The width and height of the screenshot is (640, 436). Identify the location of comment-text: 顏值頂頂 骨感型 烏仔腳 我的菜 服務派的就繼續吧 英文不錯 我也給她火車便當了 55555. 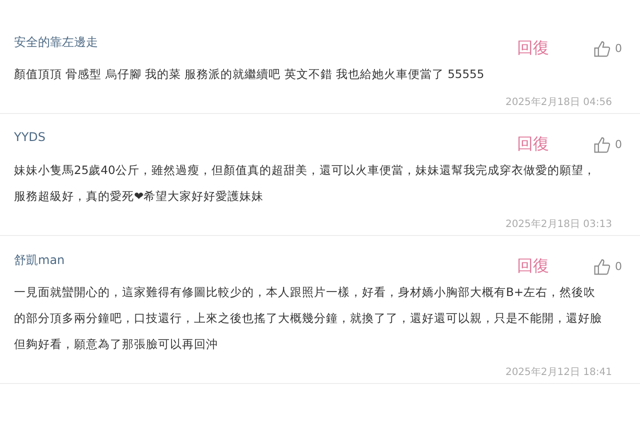
(250, 74).